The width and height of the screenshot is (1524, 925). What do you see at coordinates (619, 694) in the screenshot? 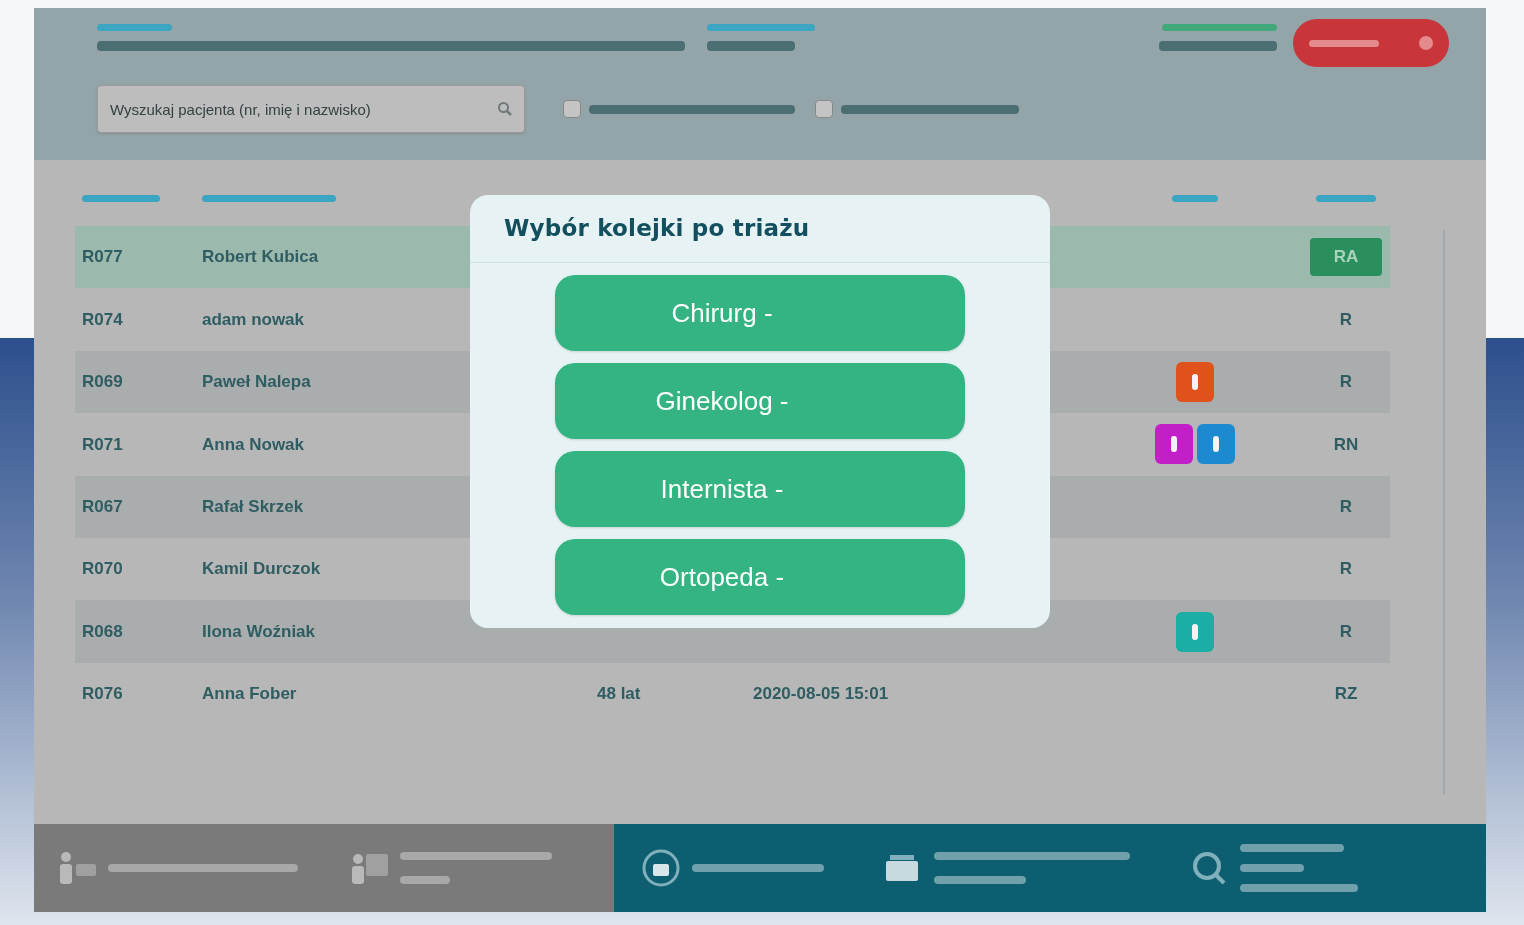
I see `patient-age: 48 lat` at bounding box center [619, 694].